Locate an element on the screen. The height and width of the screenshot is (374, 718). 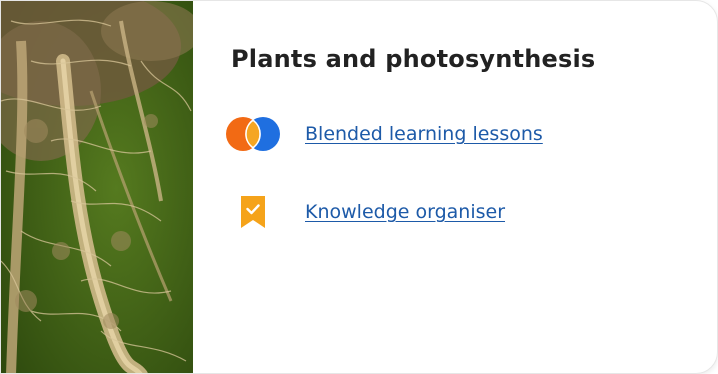
resource-knowledge-organiser: Knowledge organiser is located at coordinates (368, 212).